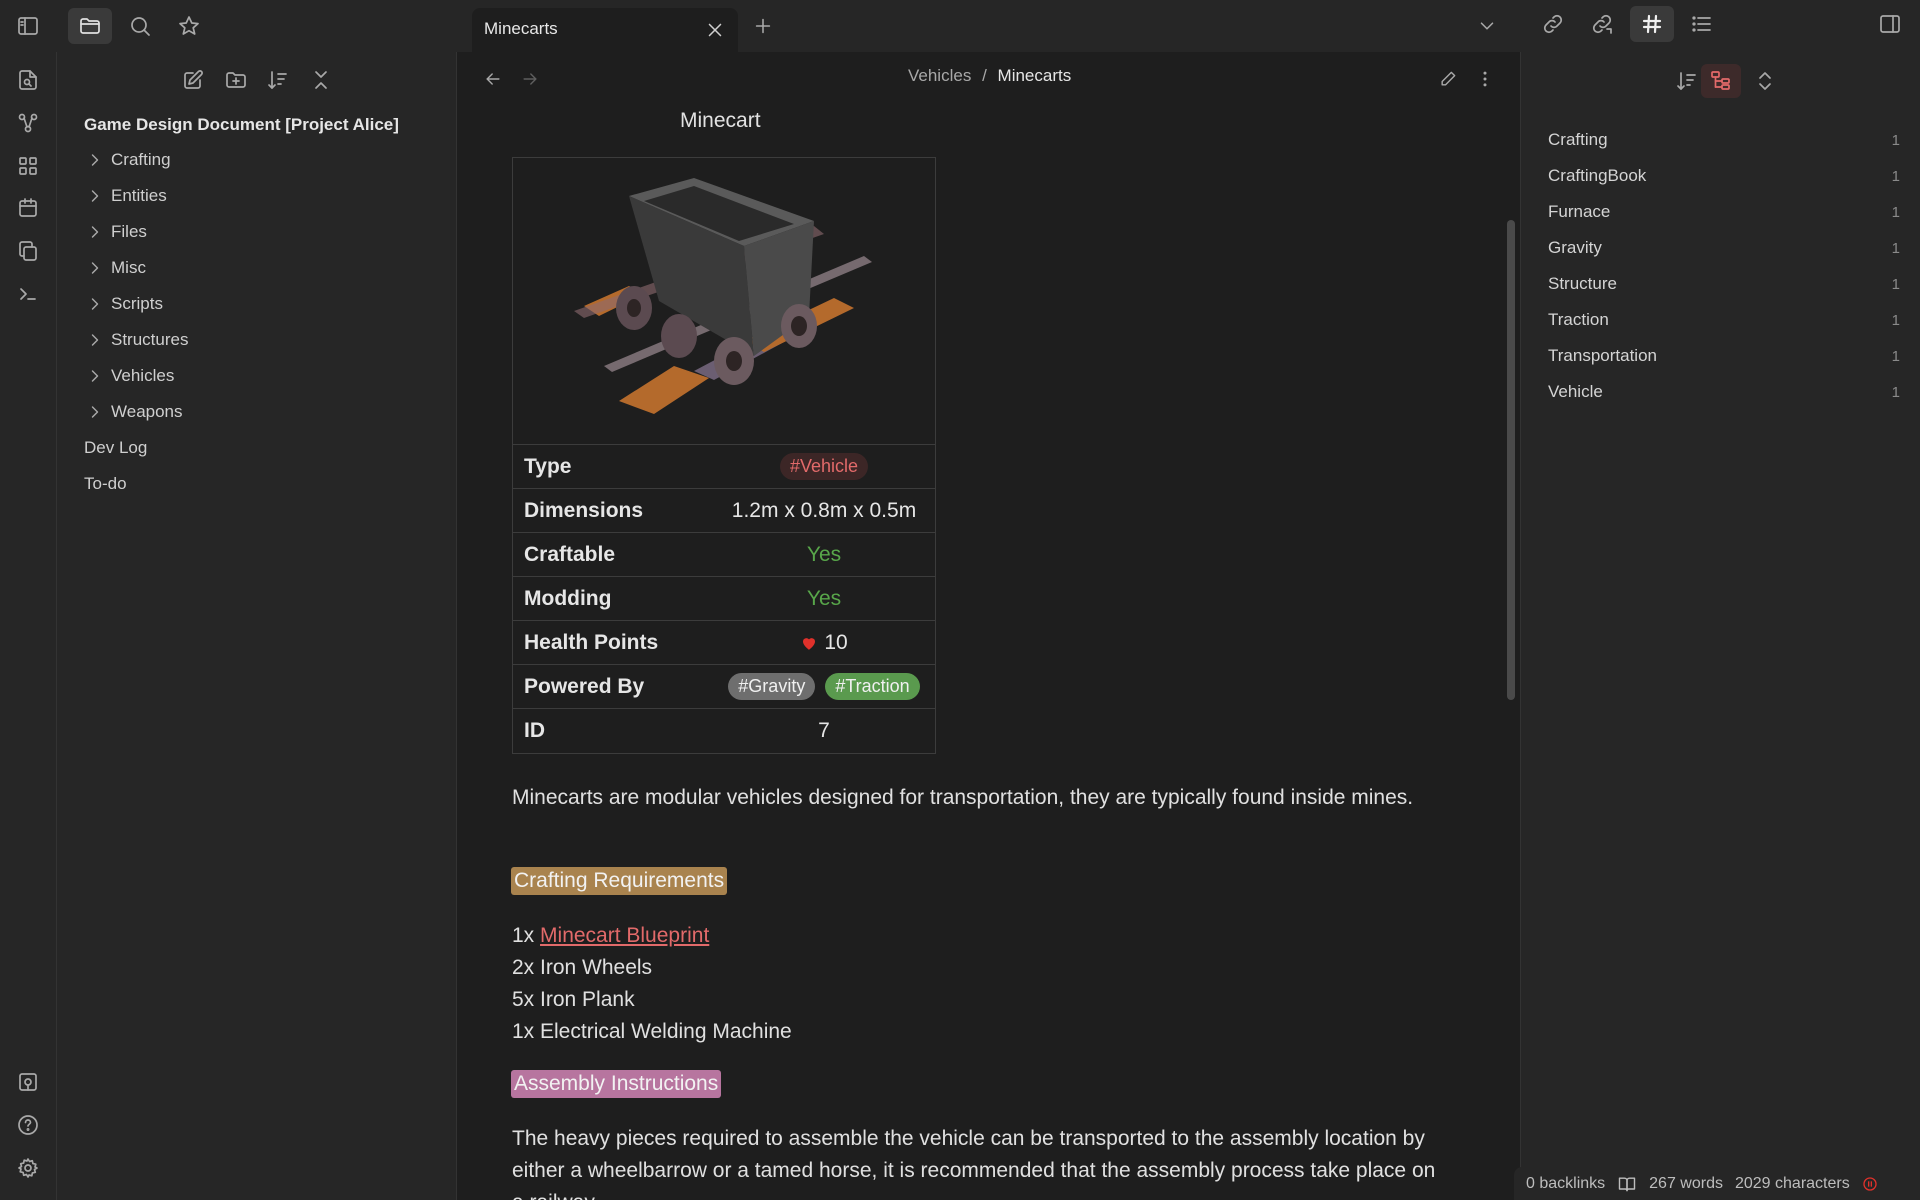 This screenshot has height=1200, width=1920. I want to click on file-dev-log: Dev Log, so click(115, 448).